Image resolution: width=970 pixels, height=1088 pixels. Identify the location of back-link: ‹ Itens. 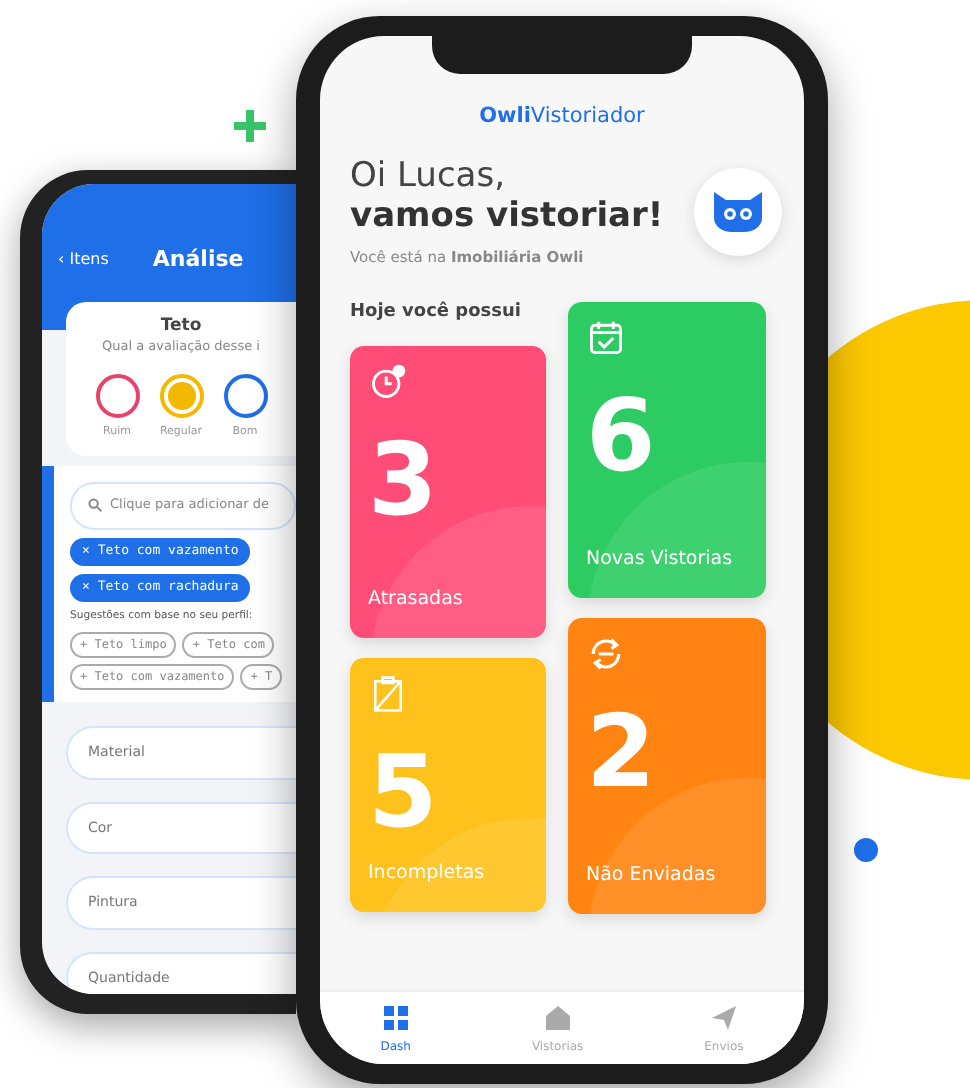
(83, 260).